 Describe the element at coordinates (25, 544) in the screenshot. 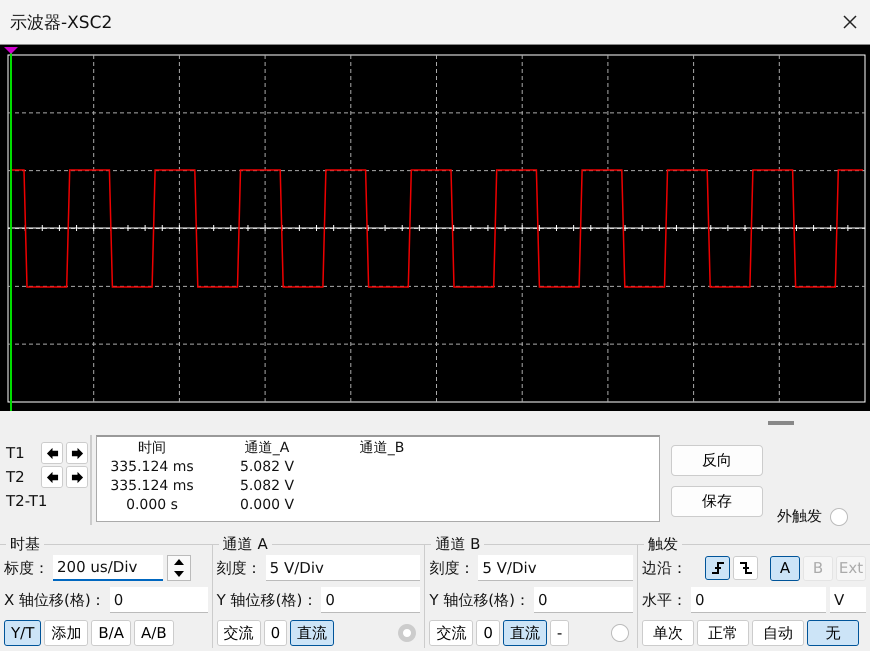

I see `group-title: 时基` at that location.